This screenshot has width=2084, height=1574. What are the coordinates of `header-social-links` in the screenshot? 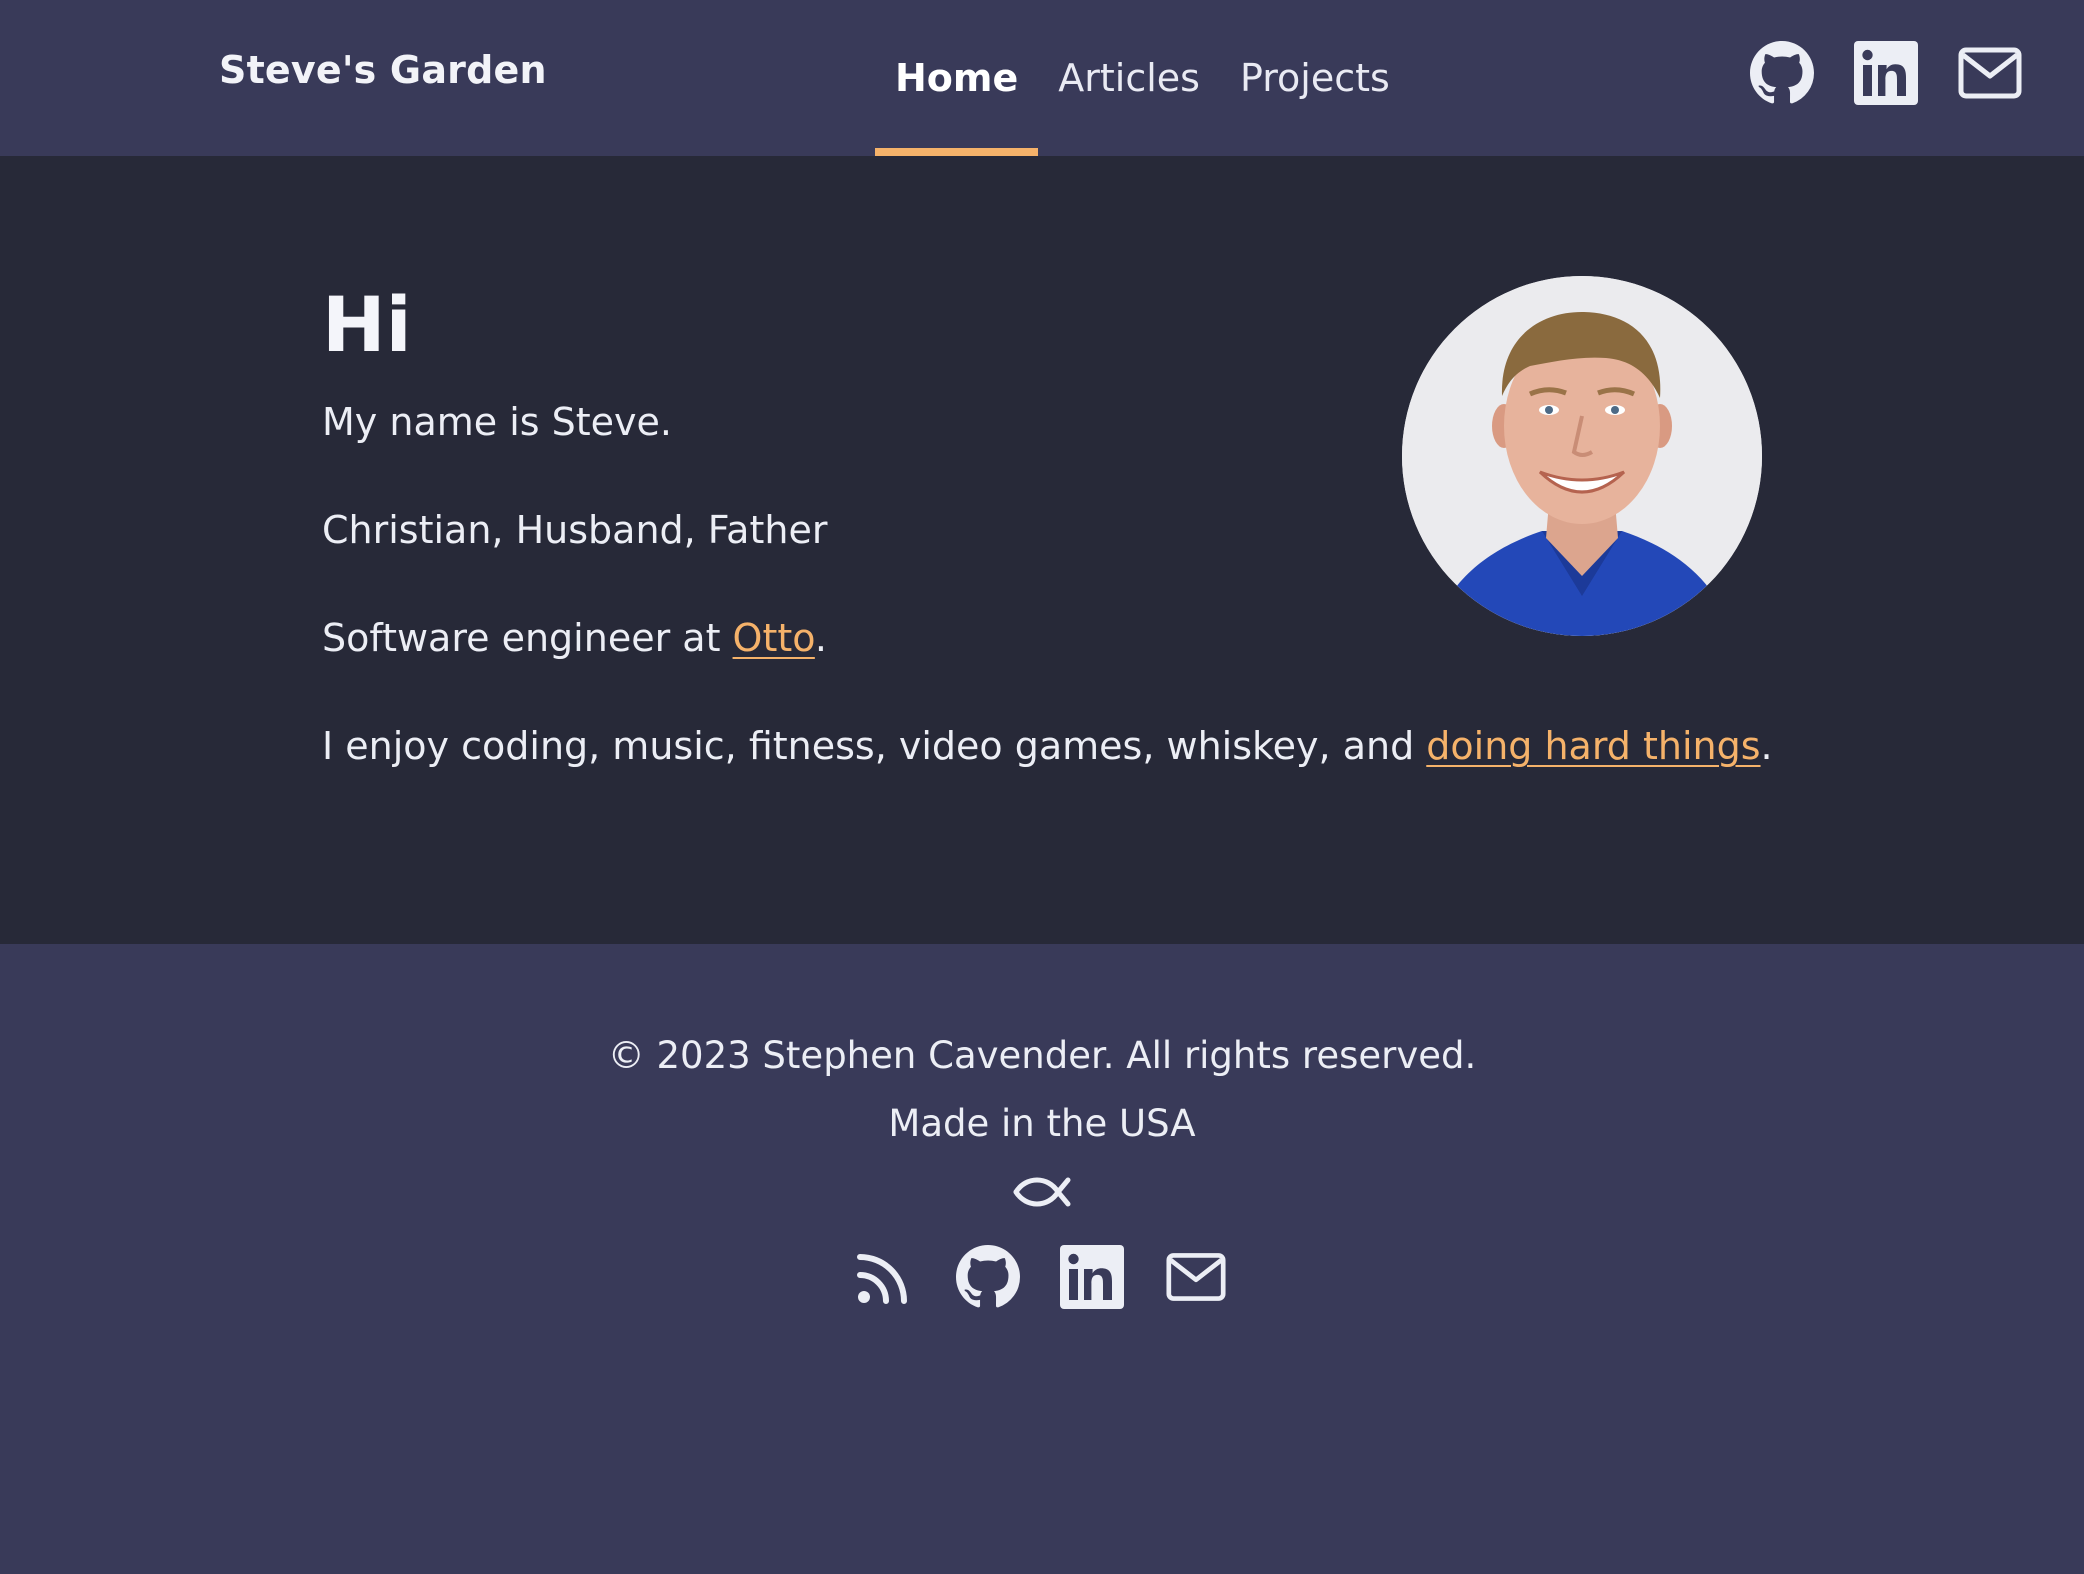 It's located at (1886, 73).